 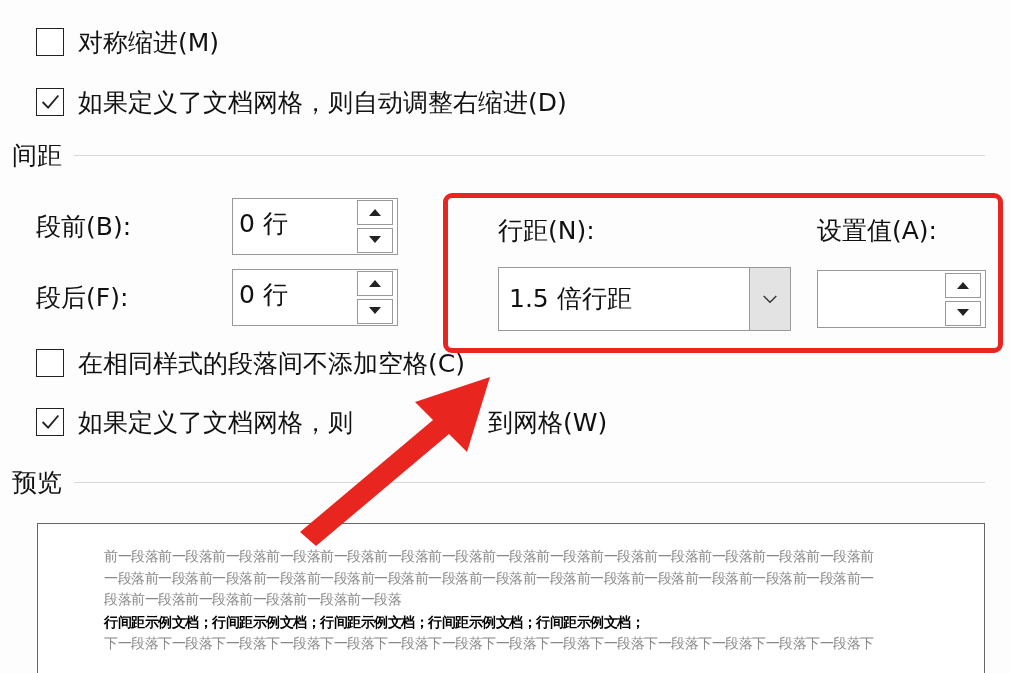 I want to click on field-label: 行距(N):, so click(x=547, y=231).